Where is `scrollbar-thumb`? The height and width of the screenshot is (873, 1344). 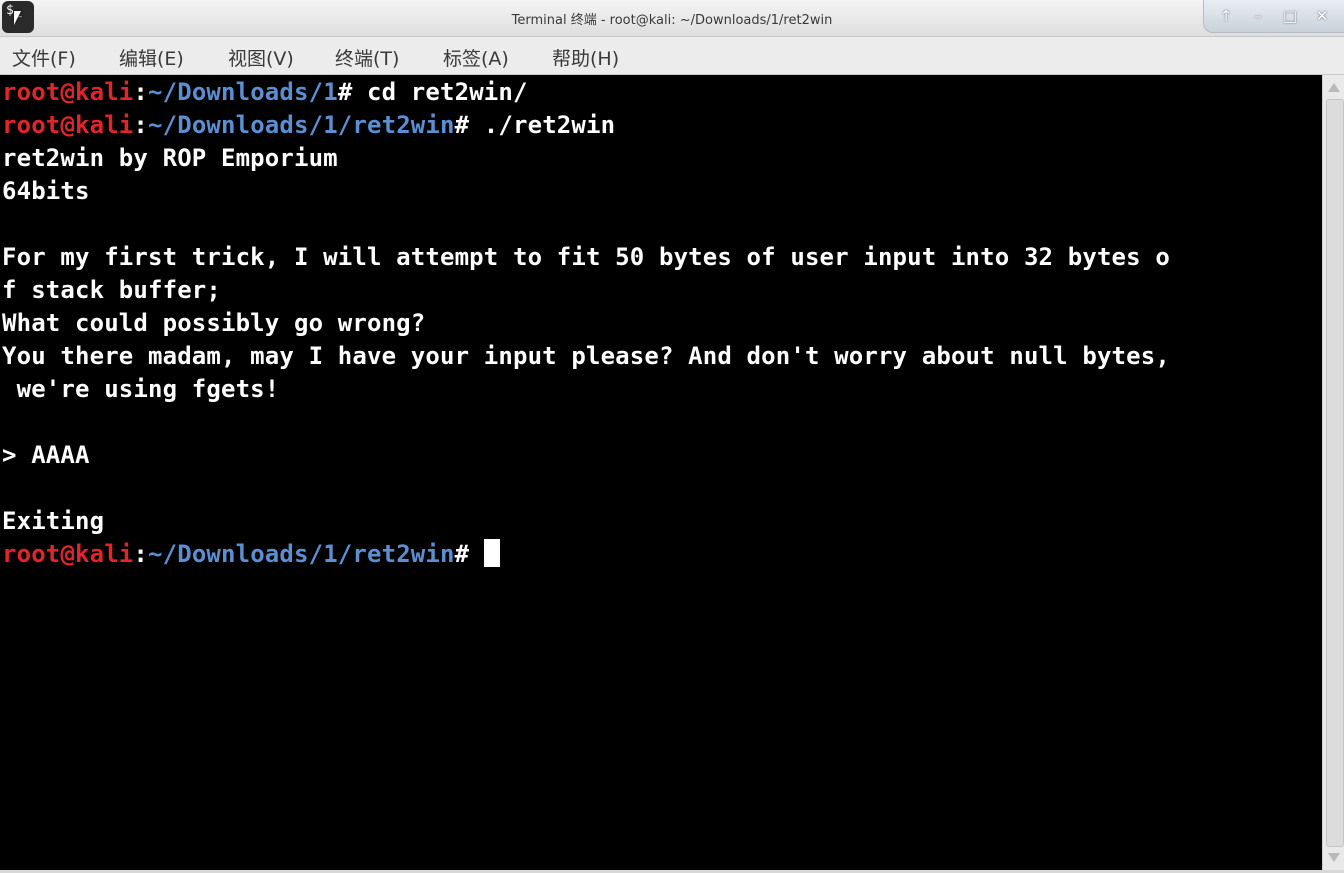
scrollbar-thumb is located at coordinates (1335, 473).